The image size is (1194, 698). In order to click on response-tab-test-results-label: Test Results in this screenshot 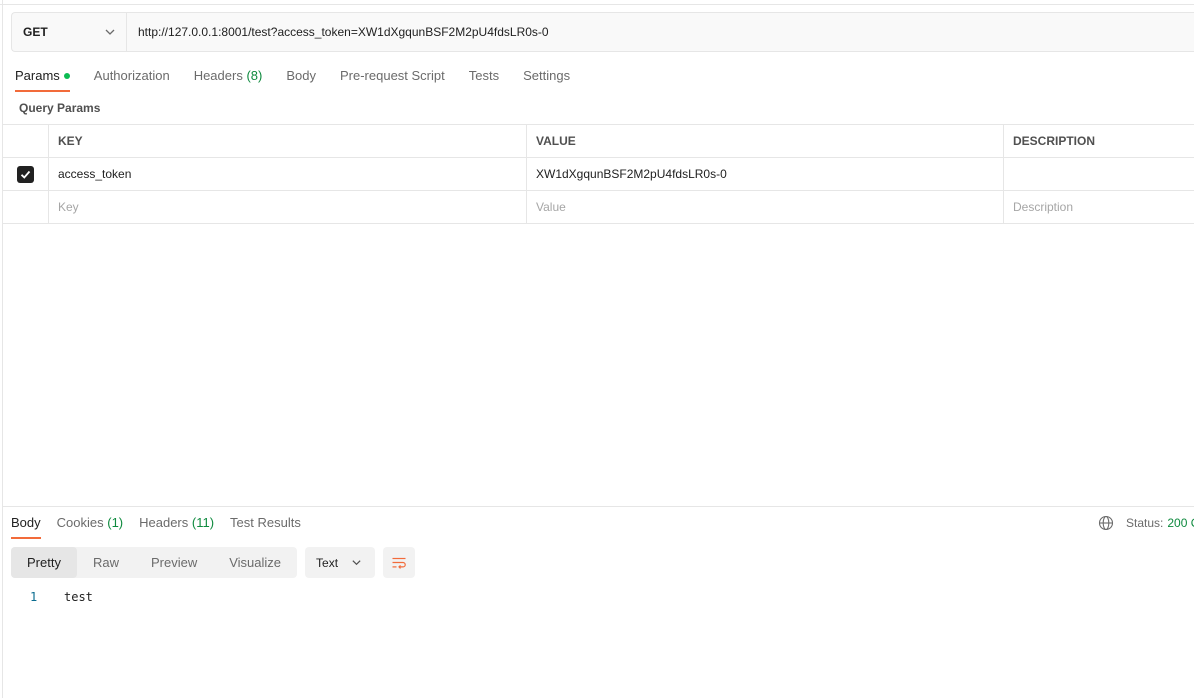, I will do `click(265, 522)`.